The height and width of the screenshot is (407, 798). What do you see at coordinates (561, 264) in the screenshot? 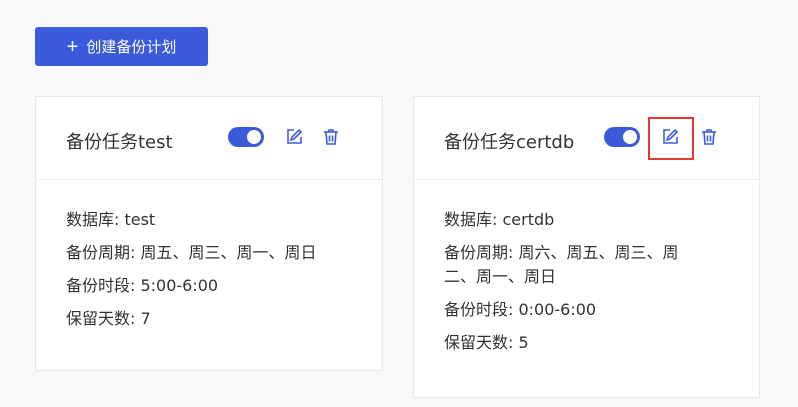
I see `backup-cycle-text: 备份周期: 周六、周五、周三、周二、周一、周日` at bounding box center [561, 264].